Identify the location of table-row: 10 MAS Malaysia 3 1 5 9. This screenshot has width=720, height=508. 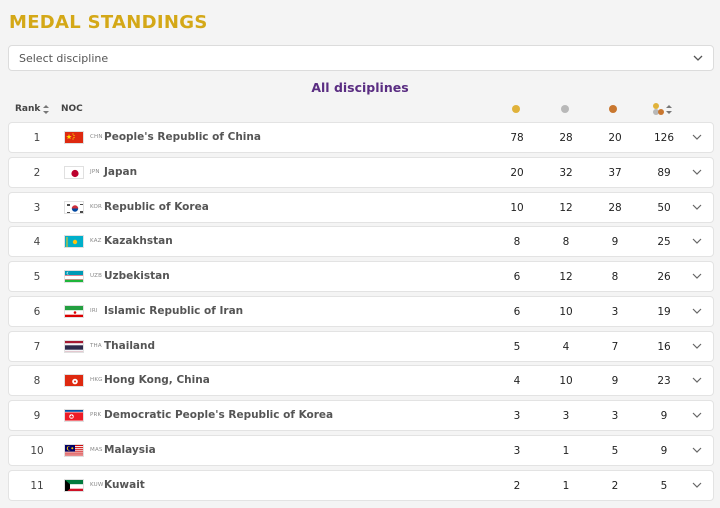
(361, 450).